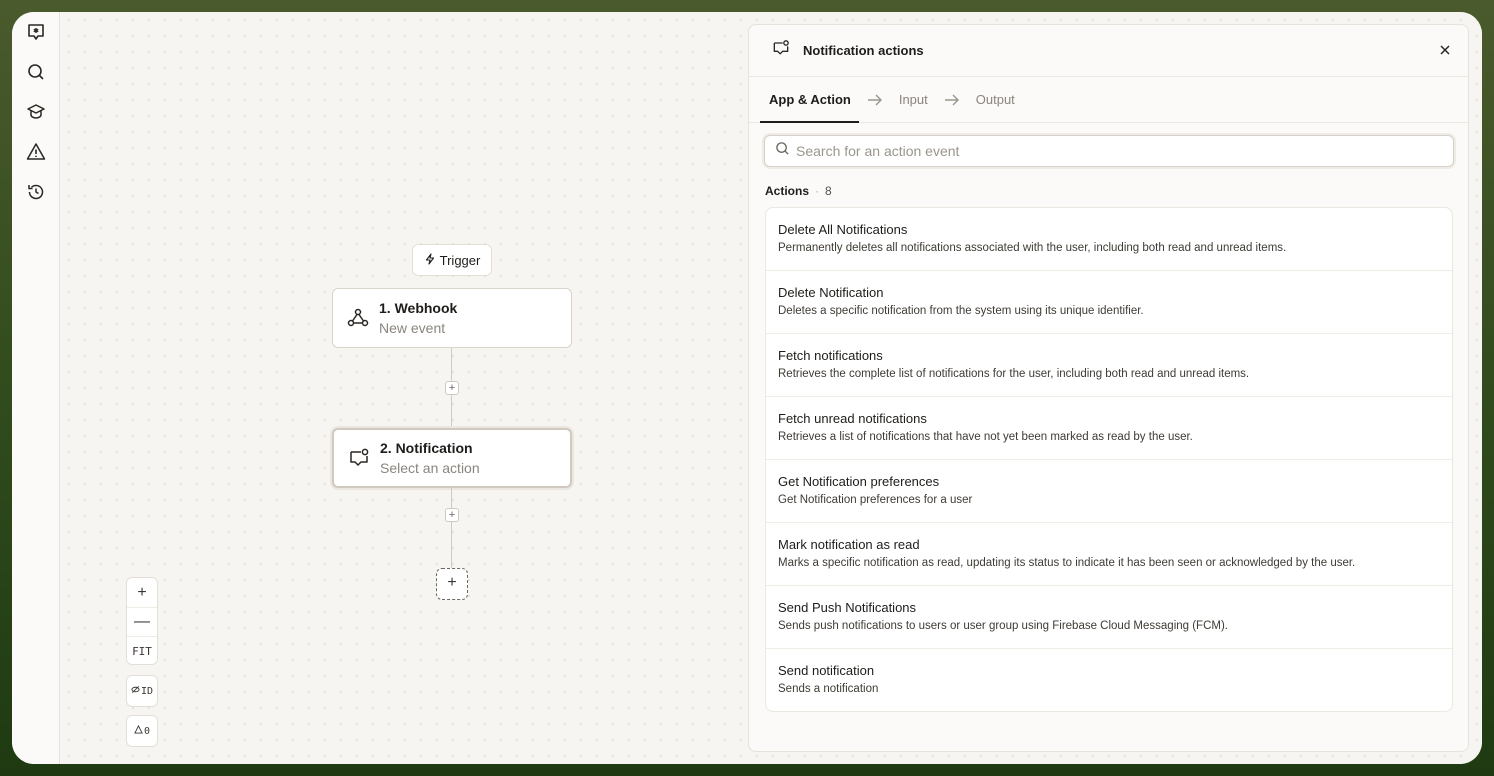 This screenshot has width=1494, height=776. What do you see at coordinates (849, 544) in the screenshot?
I see `action-title: Mark notification as read` at bounding box center [849, 544].